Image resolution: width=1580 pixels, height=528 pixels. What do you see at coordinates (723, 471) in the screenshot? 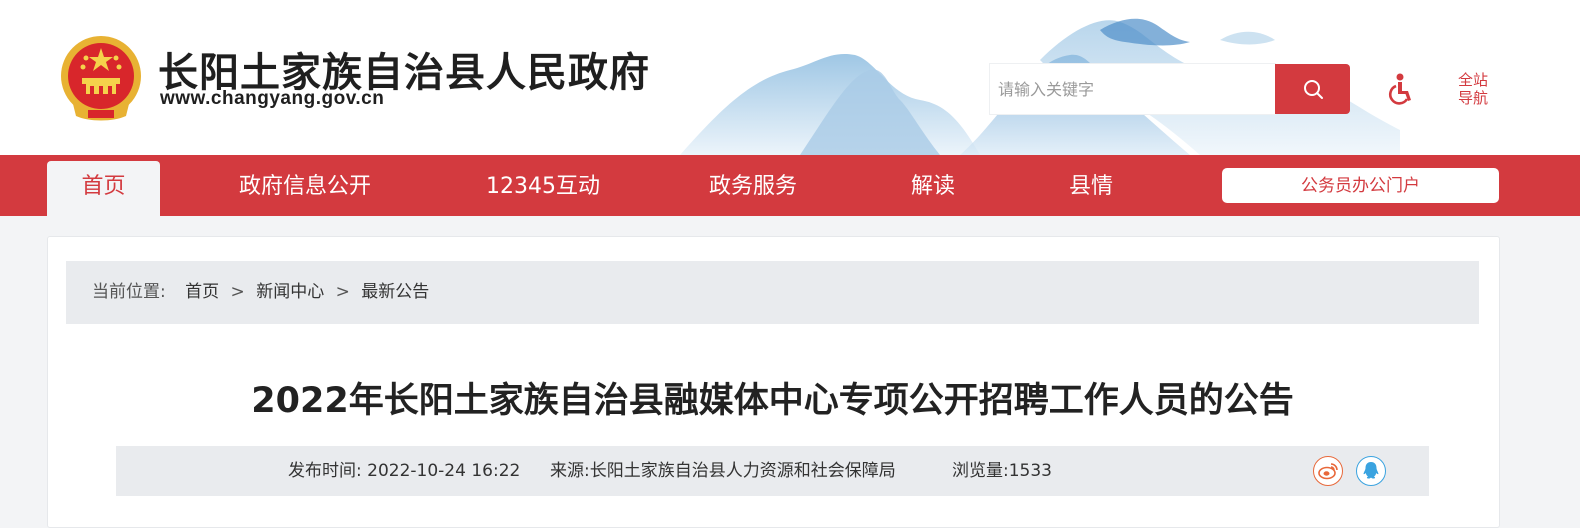
I see `article-source: 来源:长阳土家族自治县人力资源和社会保障局` at bounding box center [723, 471].